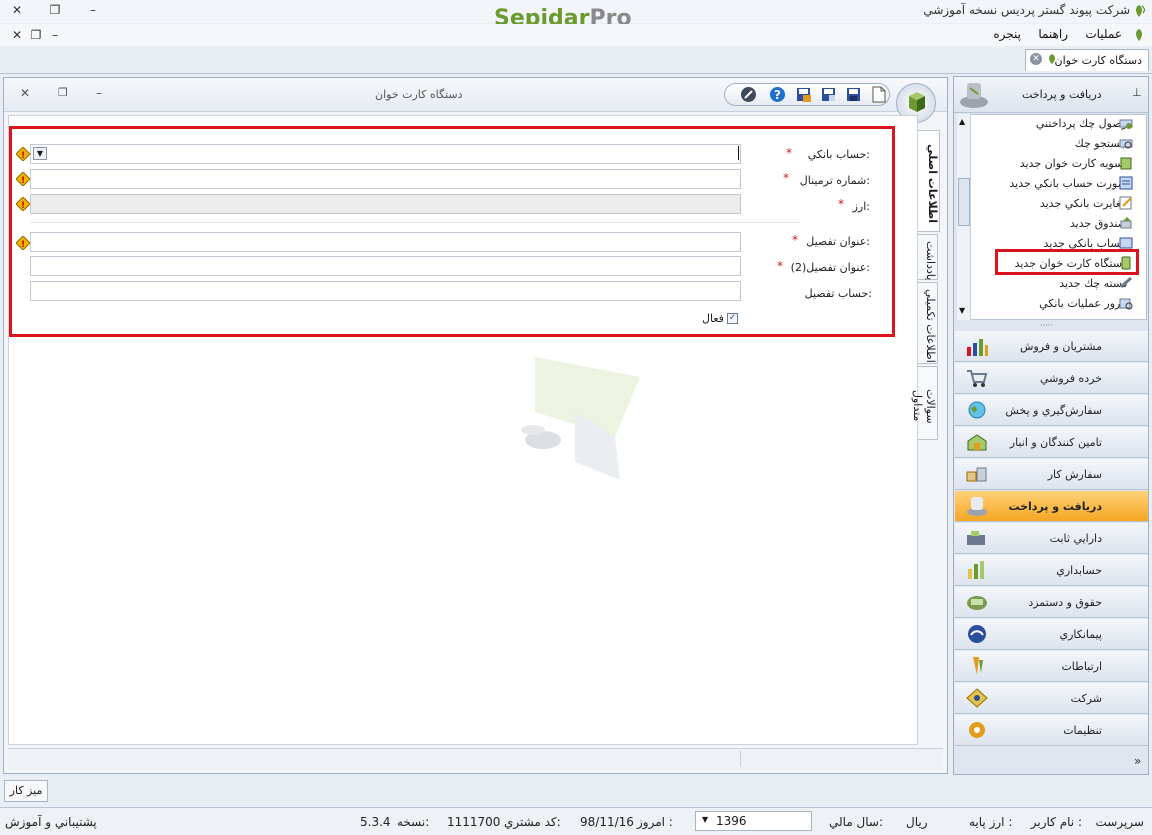 The width and height of the screenshot is (1152, 835). I want to click on restore-app-icon: ❐, so click(55, 10).